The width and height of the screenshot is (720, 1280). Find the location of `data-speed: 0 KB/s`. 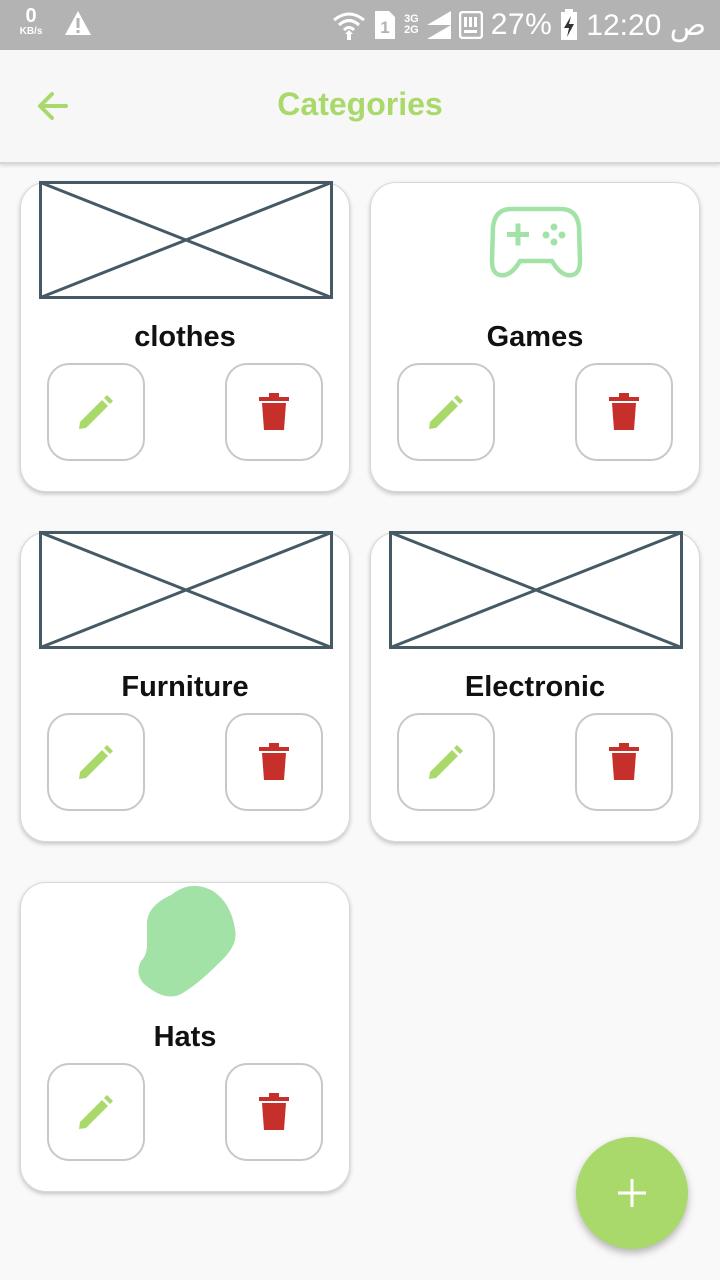

data-speed: 0 KB/s is located at coordinates (31, 21).